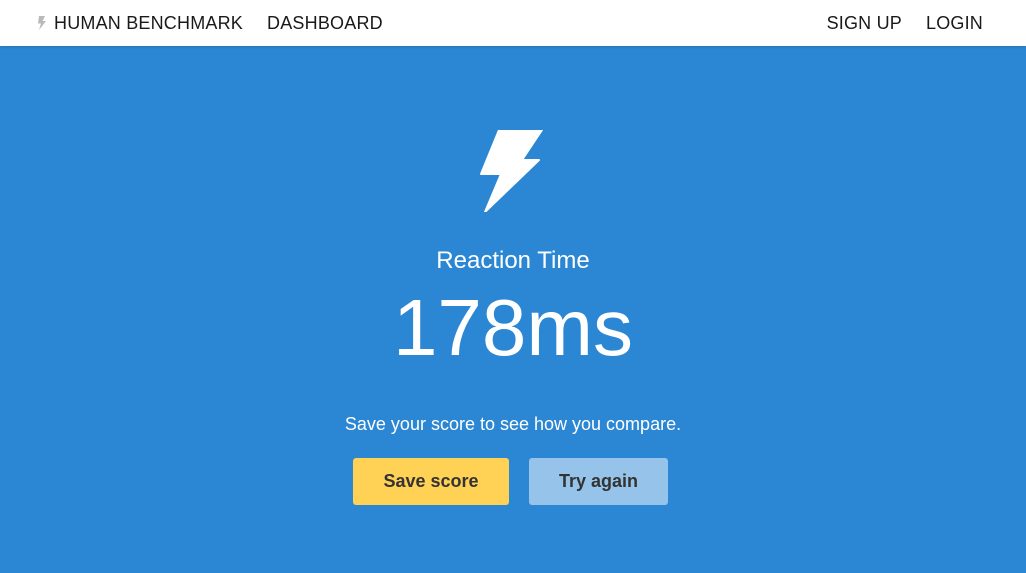 This screenshot has height=573, width=1026. Describe the element at coordinates (149, 22) in the screenshot. I see `brand-label: HUMAN BENCHMARK` at that location.